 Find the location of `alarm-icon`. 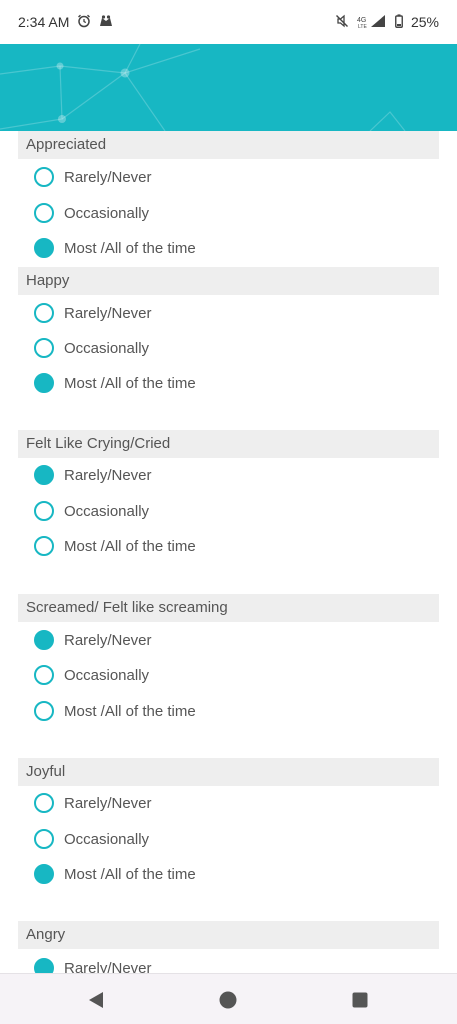

alarm-icon is located at coordinates (84, 22).